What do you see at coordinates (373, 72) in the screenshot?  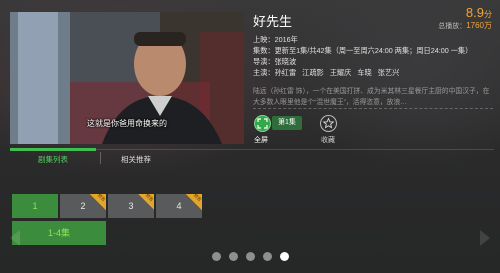 I see `cast-row: 主演：孙红雷 江疏影 王耀庆 车晓 张艺兴` at bounding box center [373, 72].